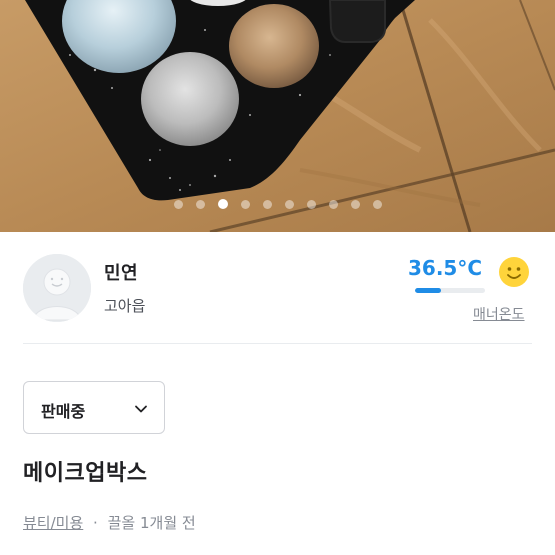  Describe the element at coordinates (63, 411) in the screenshot. I see `sale-status-value: 판매중` at that location.